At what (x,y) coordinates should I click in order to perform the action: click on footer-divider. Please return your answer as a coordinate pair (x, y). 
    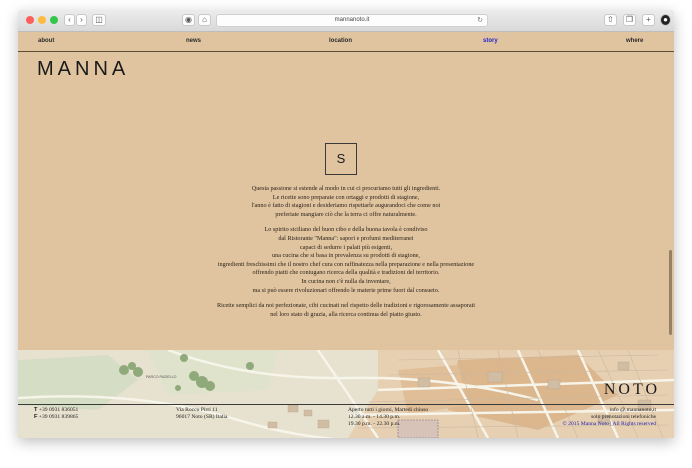
    Looking at the image, I should click on (346, 404).